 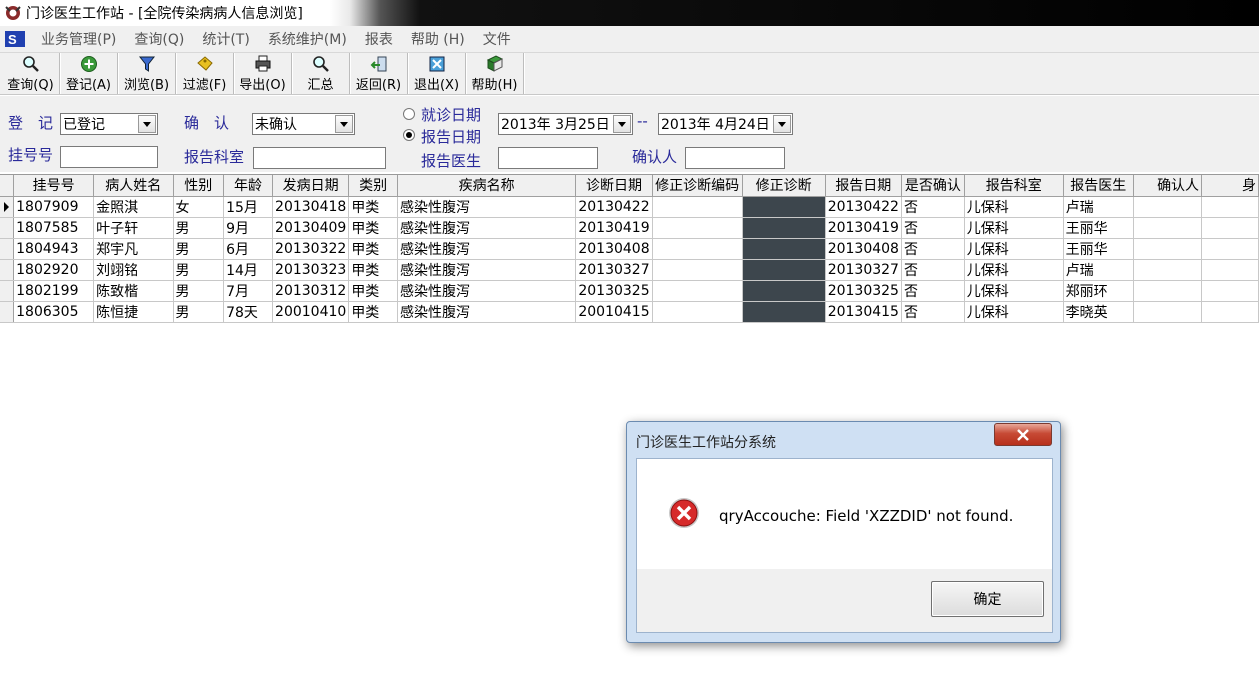 What do you see at coordinates (248, 207) in the screenshot?
I see `table-cell: 15月` at bounding box center [248, 207].